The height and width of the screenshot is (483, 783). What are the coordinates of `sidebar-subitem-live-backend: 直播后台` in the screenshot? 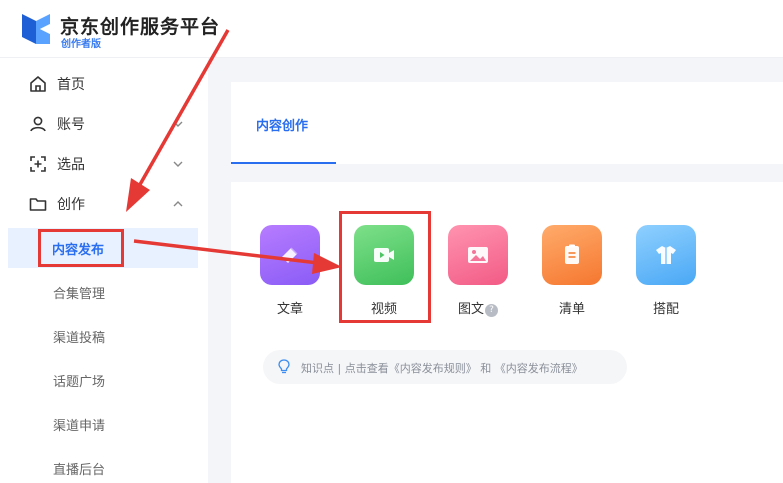 It's located at (103, 465).